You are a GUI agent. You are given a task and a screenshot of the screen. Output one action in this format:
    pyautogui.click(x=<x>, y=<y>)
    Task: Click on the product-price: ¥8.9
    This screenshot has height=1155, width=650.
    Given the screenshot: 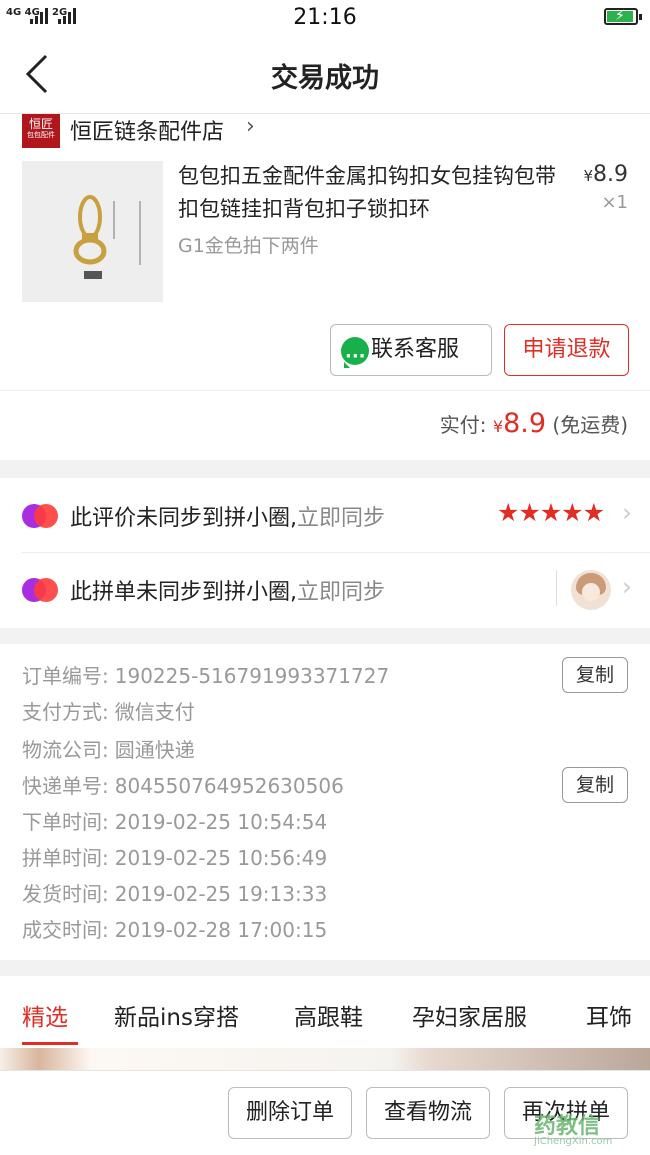 What is the action you would take?
    pyautogui.click(x=605, y=174)
    